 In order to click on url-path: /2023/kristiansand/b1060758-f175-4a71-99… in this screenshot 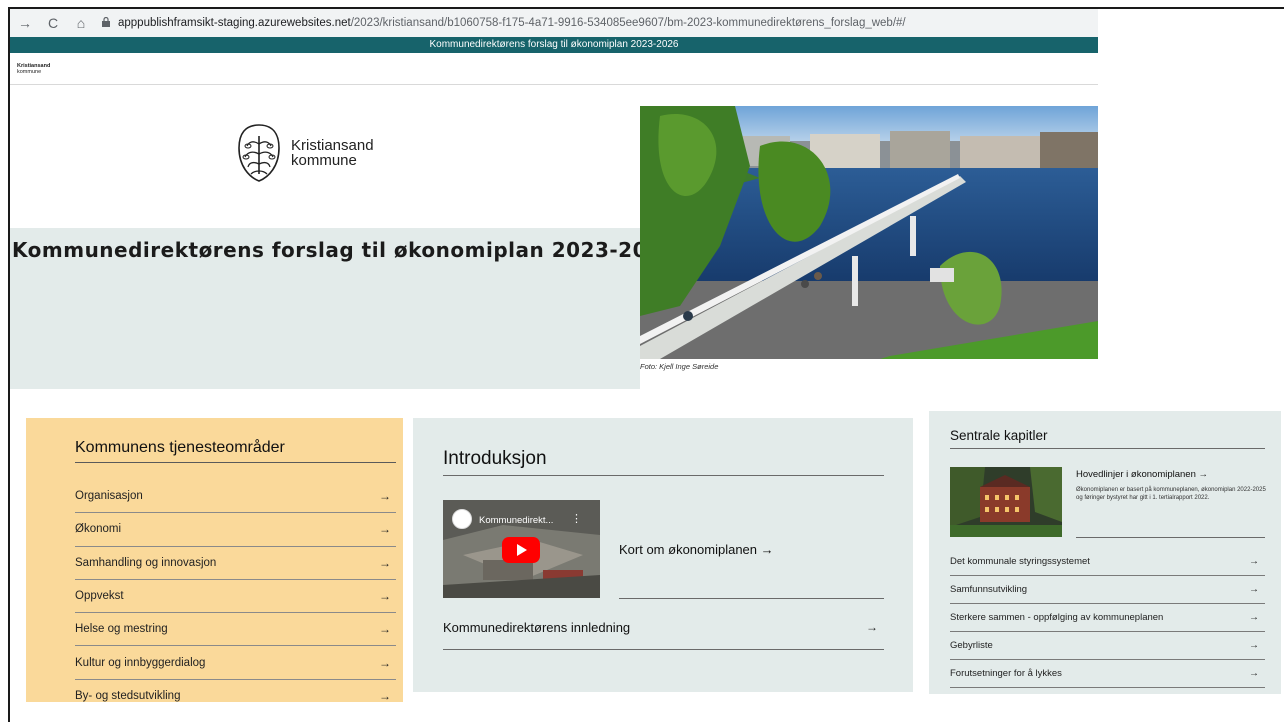, I will do `click(628, 23)`.